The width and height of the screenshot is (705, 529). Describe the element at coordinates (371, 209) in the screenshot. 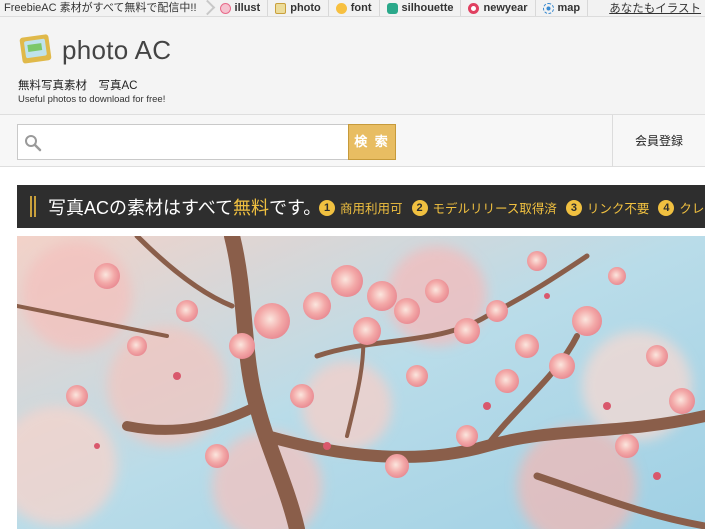

I see `feature-label: 商用利用可` at that location.